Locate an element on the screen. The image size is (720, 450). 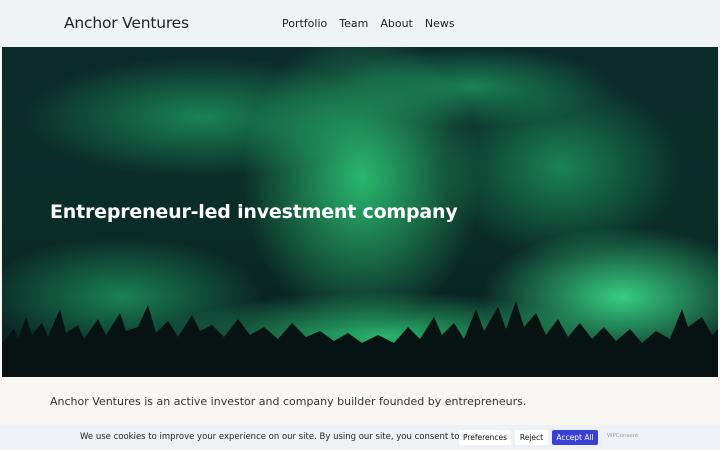
nav-item-news: News is located at coordinates (440, 23).